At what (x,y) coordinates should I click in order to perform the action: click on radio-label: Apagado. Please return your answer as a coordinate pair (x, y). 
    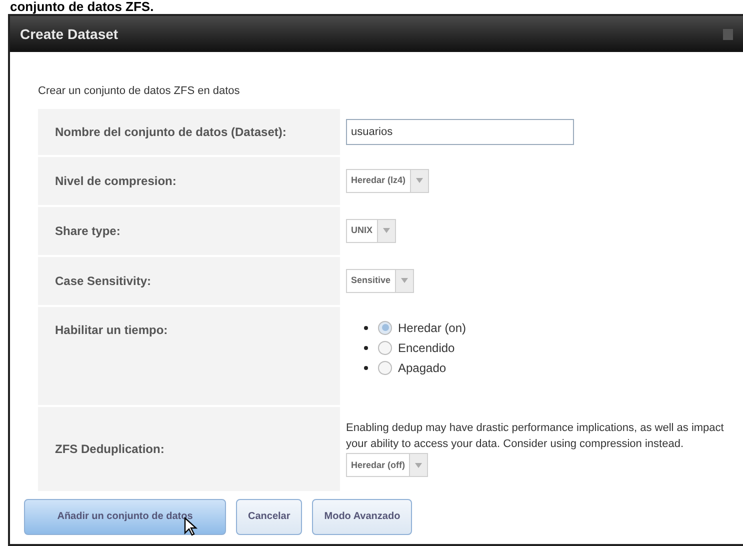
    Looking at the image, I should click on (422, 368).